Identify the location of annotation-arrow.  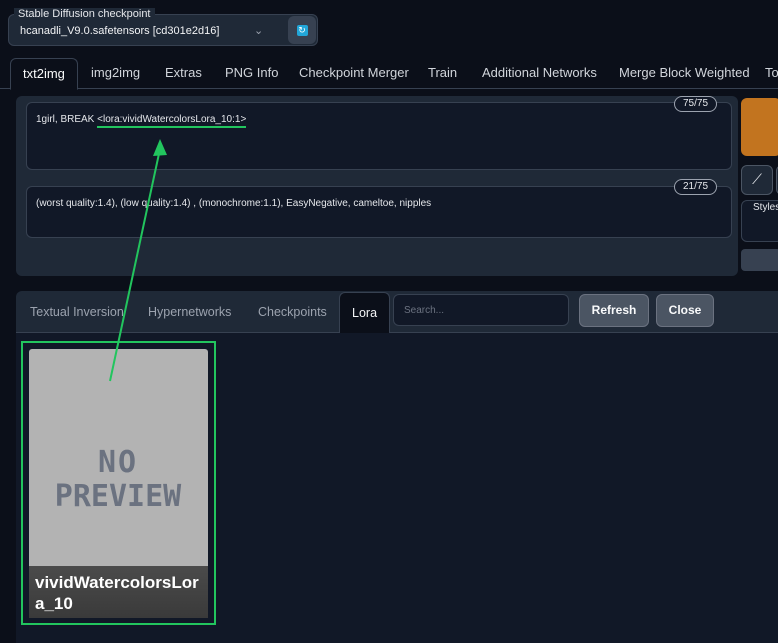
(138, 260).